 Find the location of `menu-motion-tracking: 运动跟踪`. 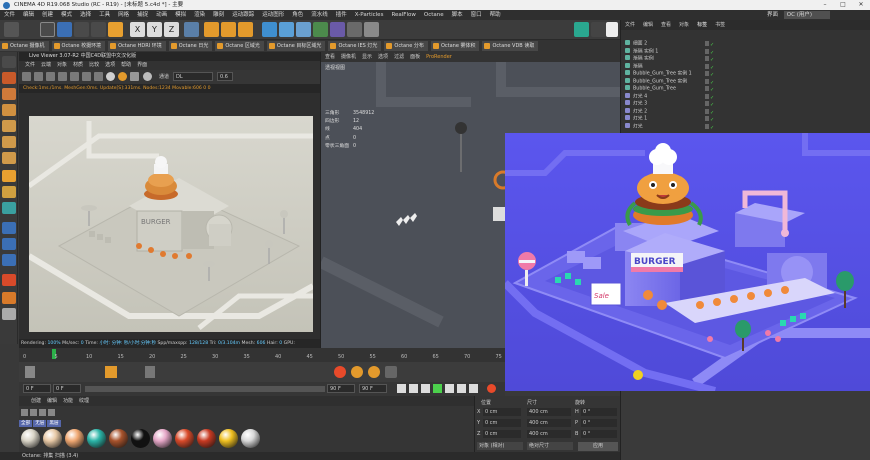

menu-motion-tracking: 运动跟踪 is located at coordinates (243, 15).